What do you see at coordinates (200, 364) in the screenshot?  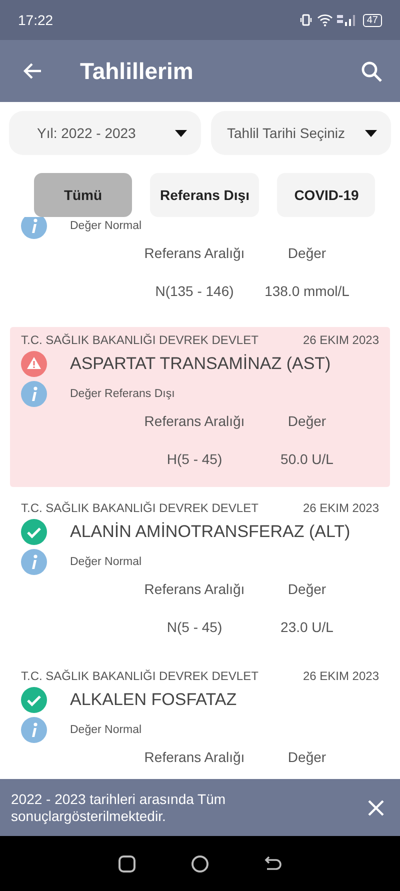 I see `test-name: ASPARTAT TRANSAMİNAZ (AST)` at bounding box center [200, 364].